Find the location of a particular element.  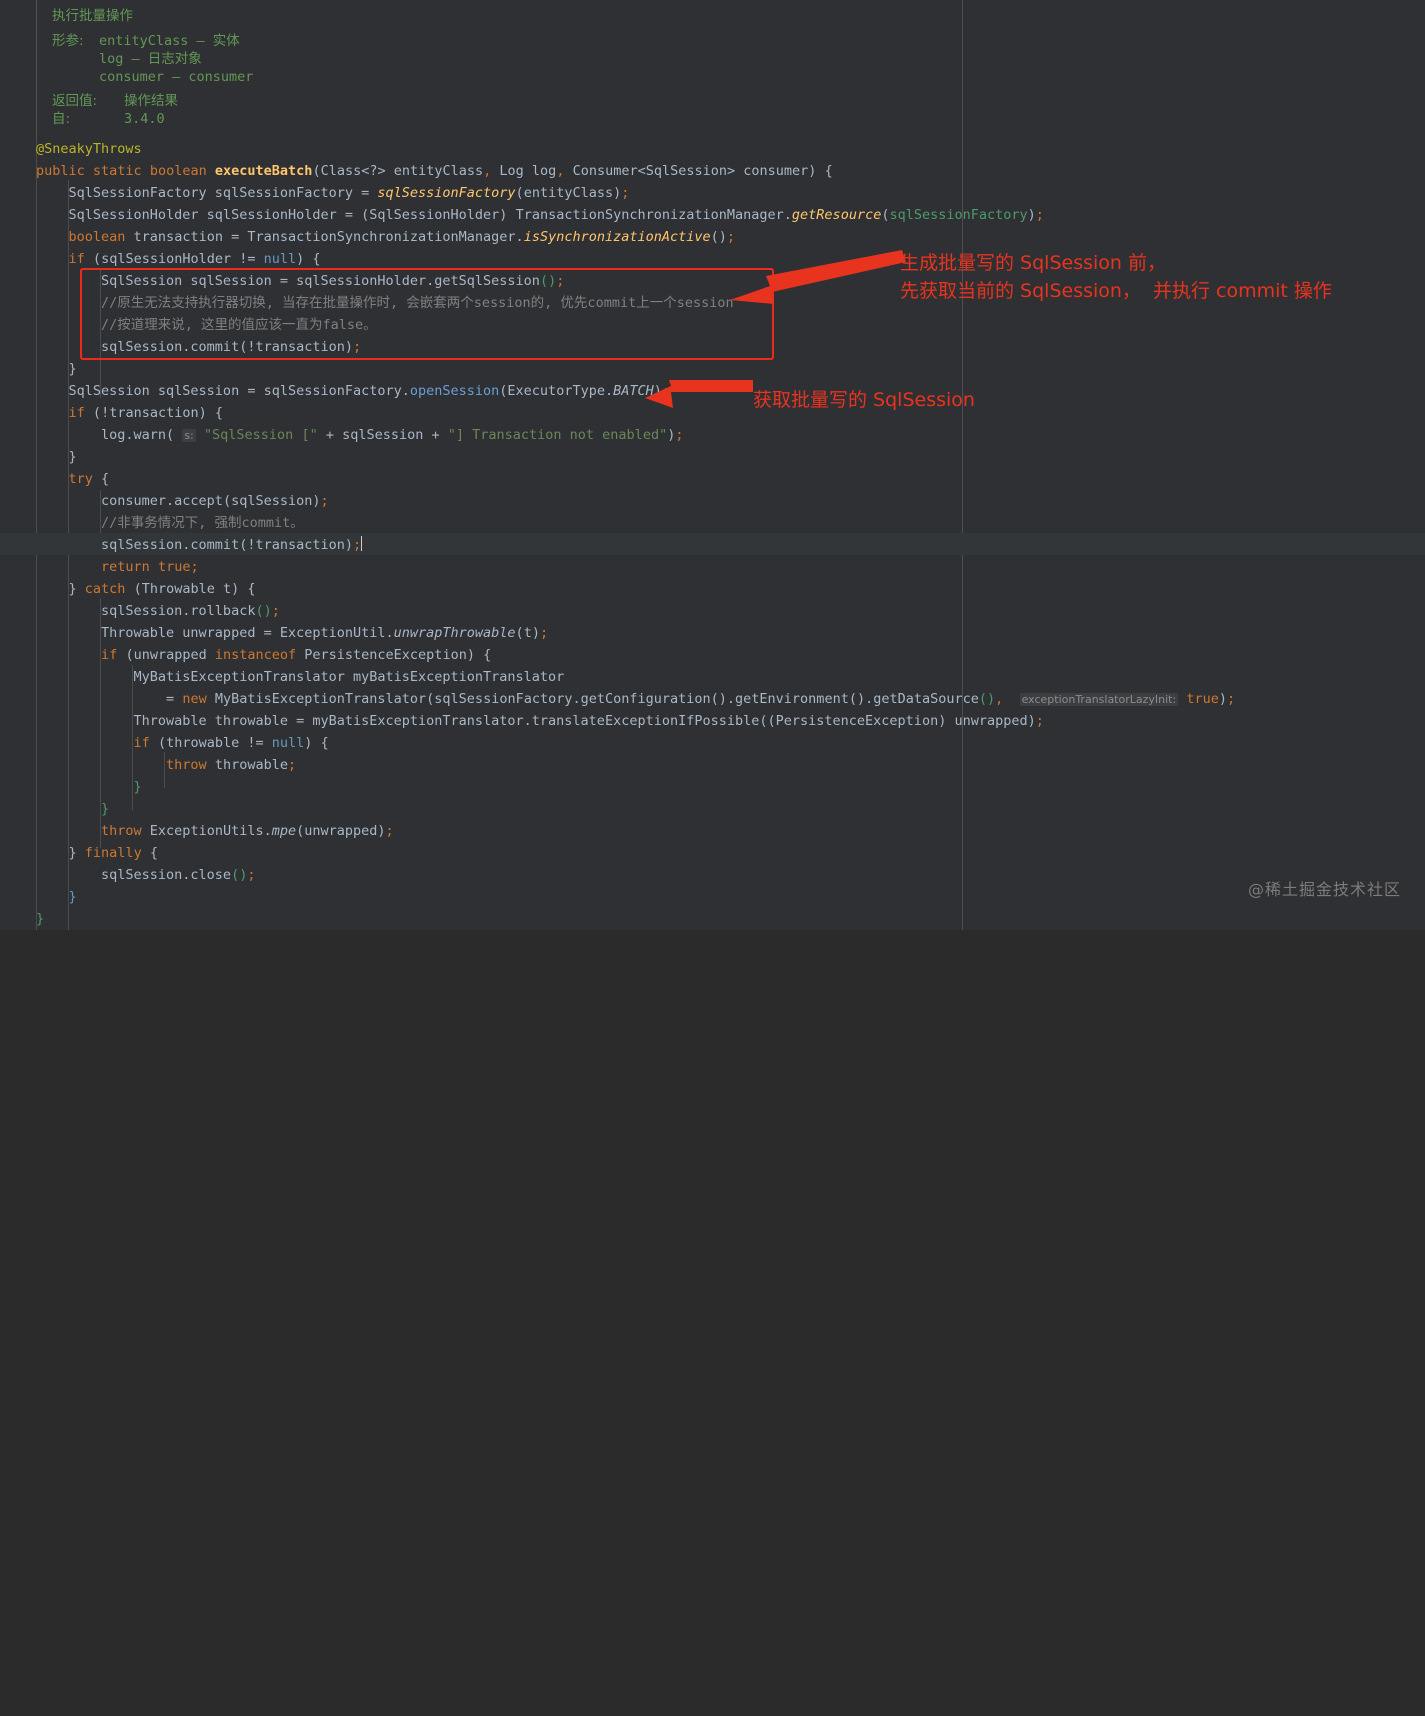

code-line-comment-3: //非事务情况下, 强制commit。 is located at coordinates (170, 523).